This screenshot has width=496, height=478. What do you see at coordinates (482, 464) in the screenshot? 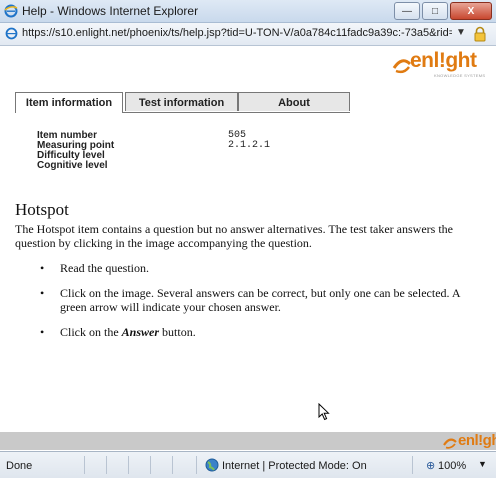
I see `zoom-dropdown-icon: ▼` at bounding box center [482, 464].